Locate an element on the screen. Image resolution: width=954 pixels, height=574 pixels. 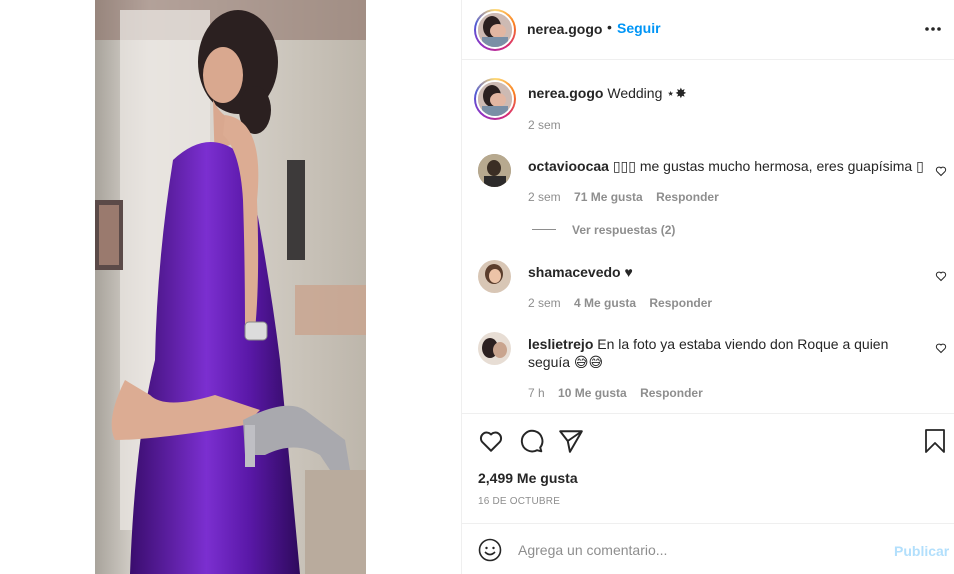
add-comment-bar: Agrega un comentario... Publicar is located at coordinates (708, 548).